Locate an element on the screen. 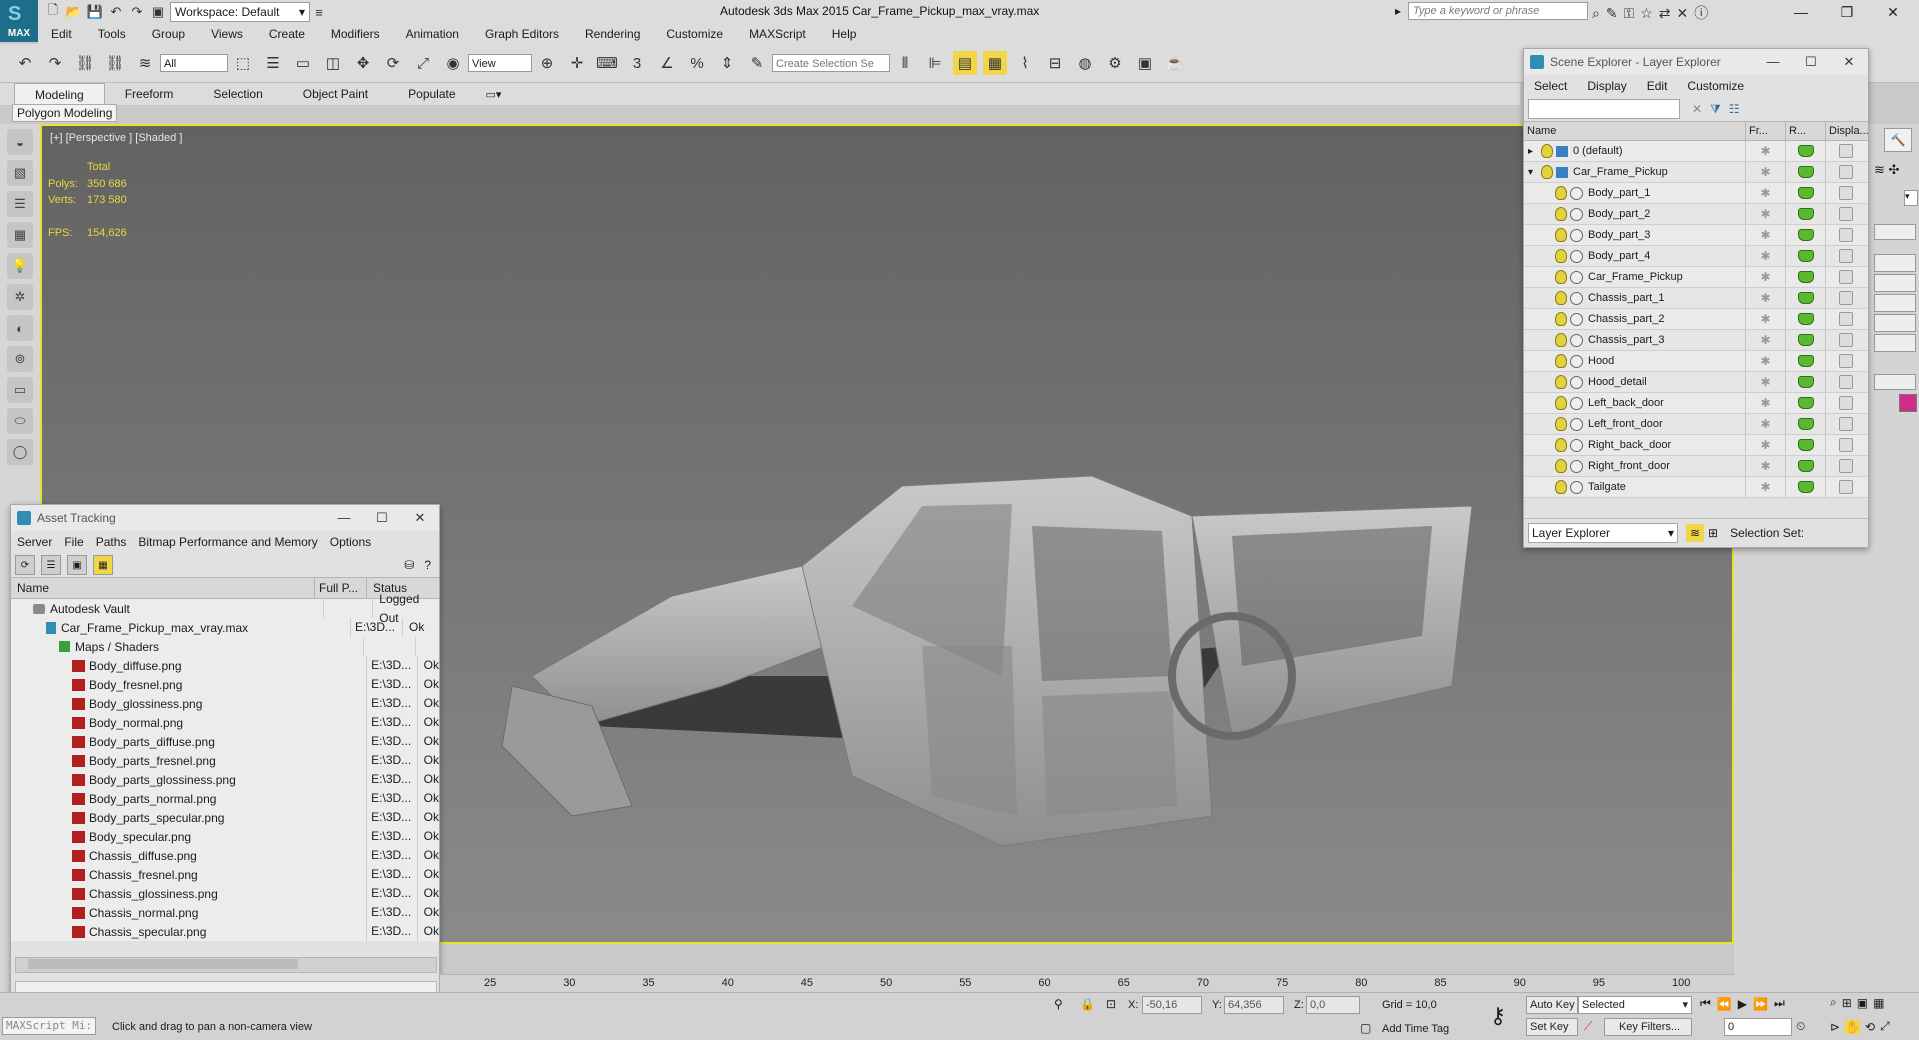 The width and height of the screenshot is (1919, 1040). time-configuration-icon: ⏲ is located at coordinates (1800, 1026).